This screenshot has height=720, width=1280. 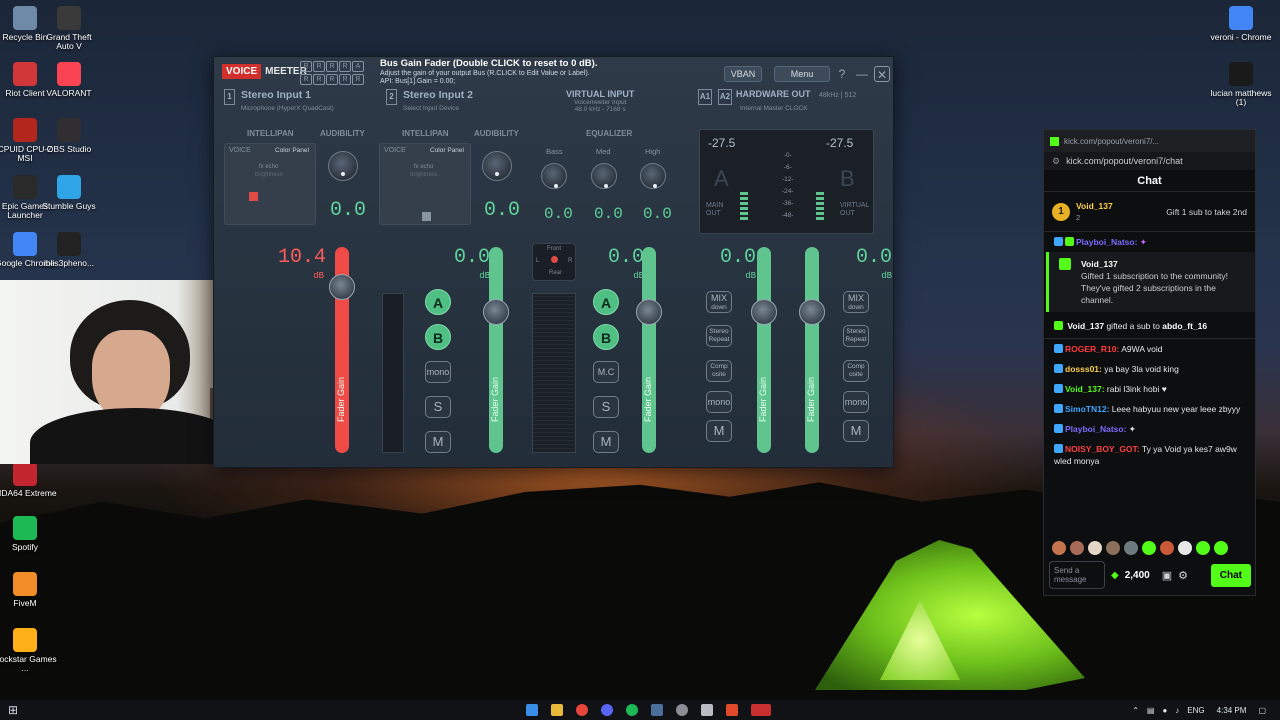 I want to click on microphone-icon: ●, so click(x=1164, y=710).